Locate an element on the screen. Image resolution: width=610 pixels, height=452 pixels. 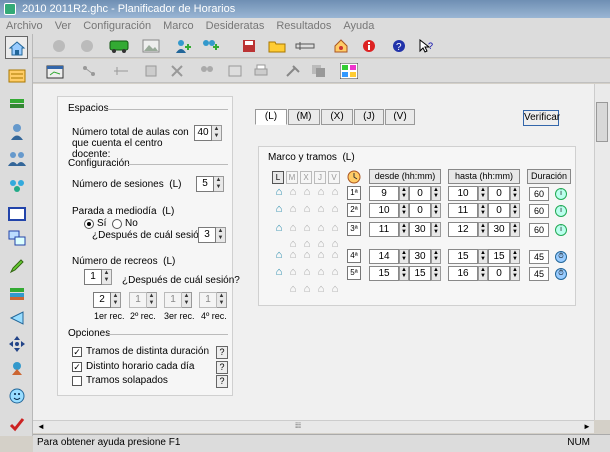
sesiones-spin-buttons: ▲ ▼ is located at coordinates (219, 184).